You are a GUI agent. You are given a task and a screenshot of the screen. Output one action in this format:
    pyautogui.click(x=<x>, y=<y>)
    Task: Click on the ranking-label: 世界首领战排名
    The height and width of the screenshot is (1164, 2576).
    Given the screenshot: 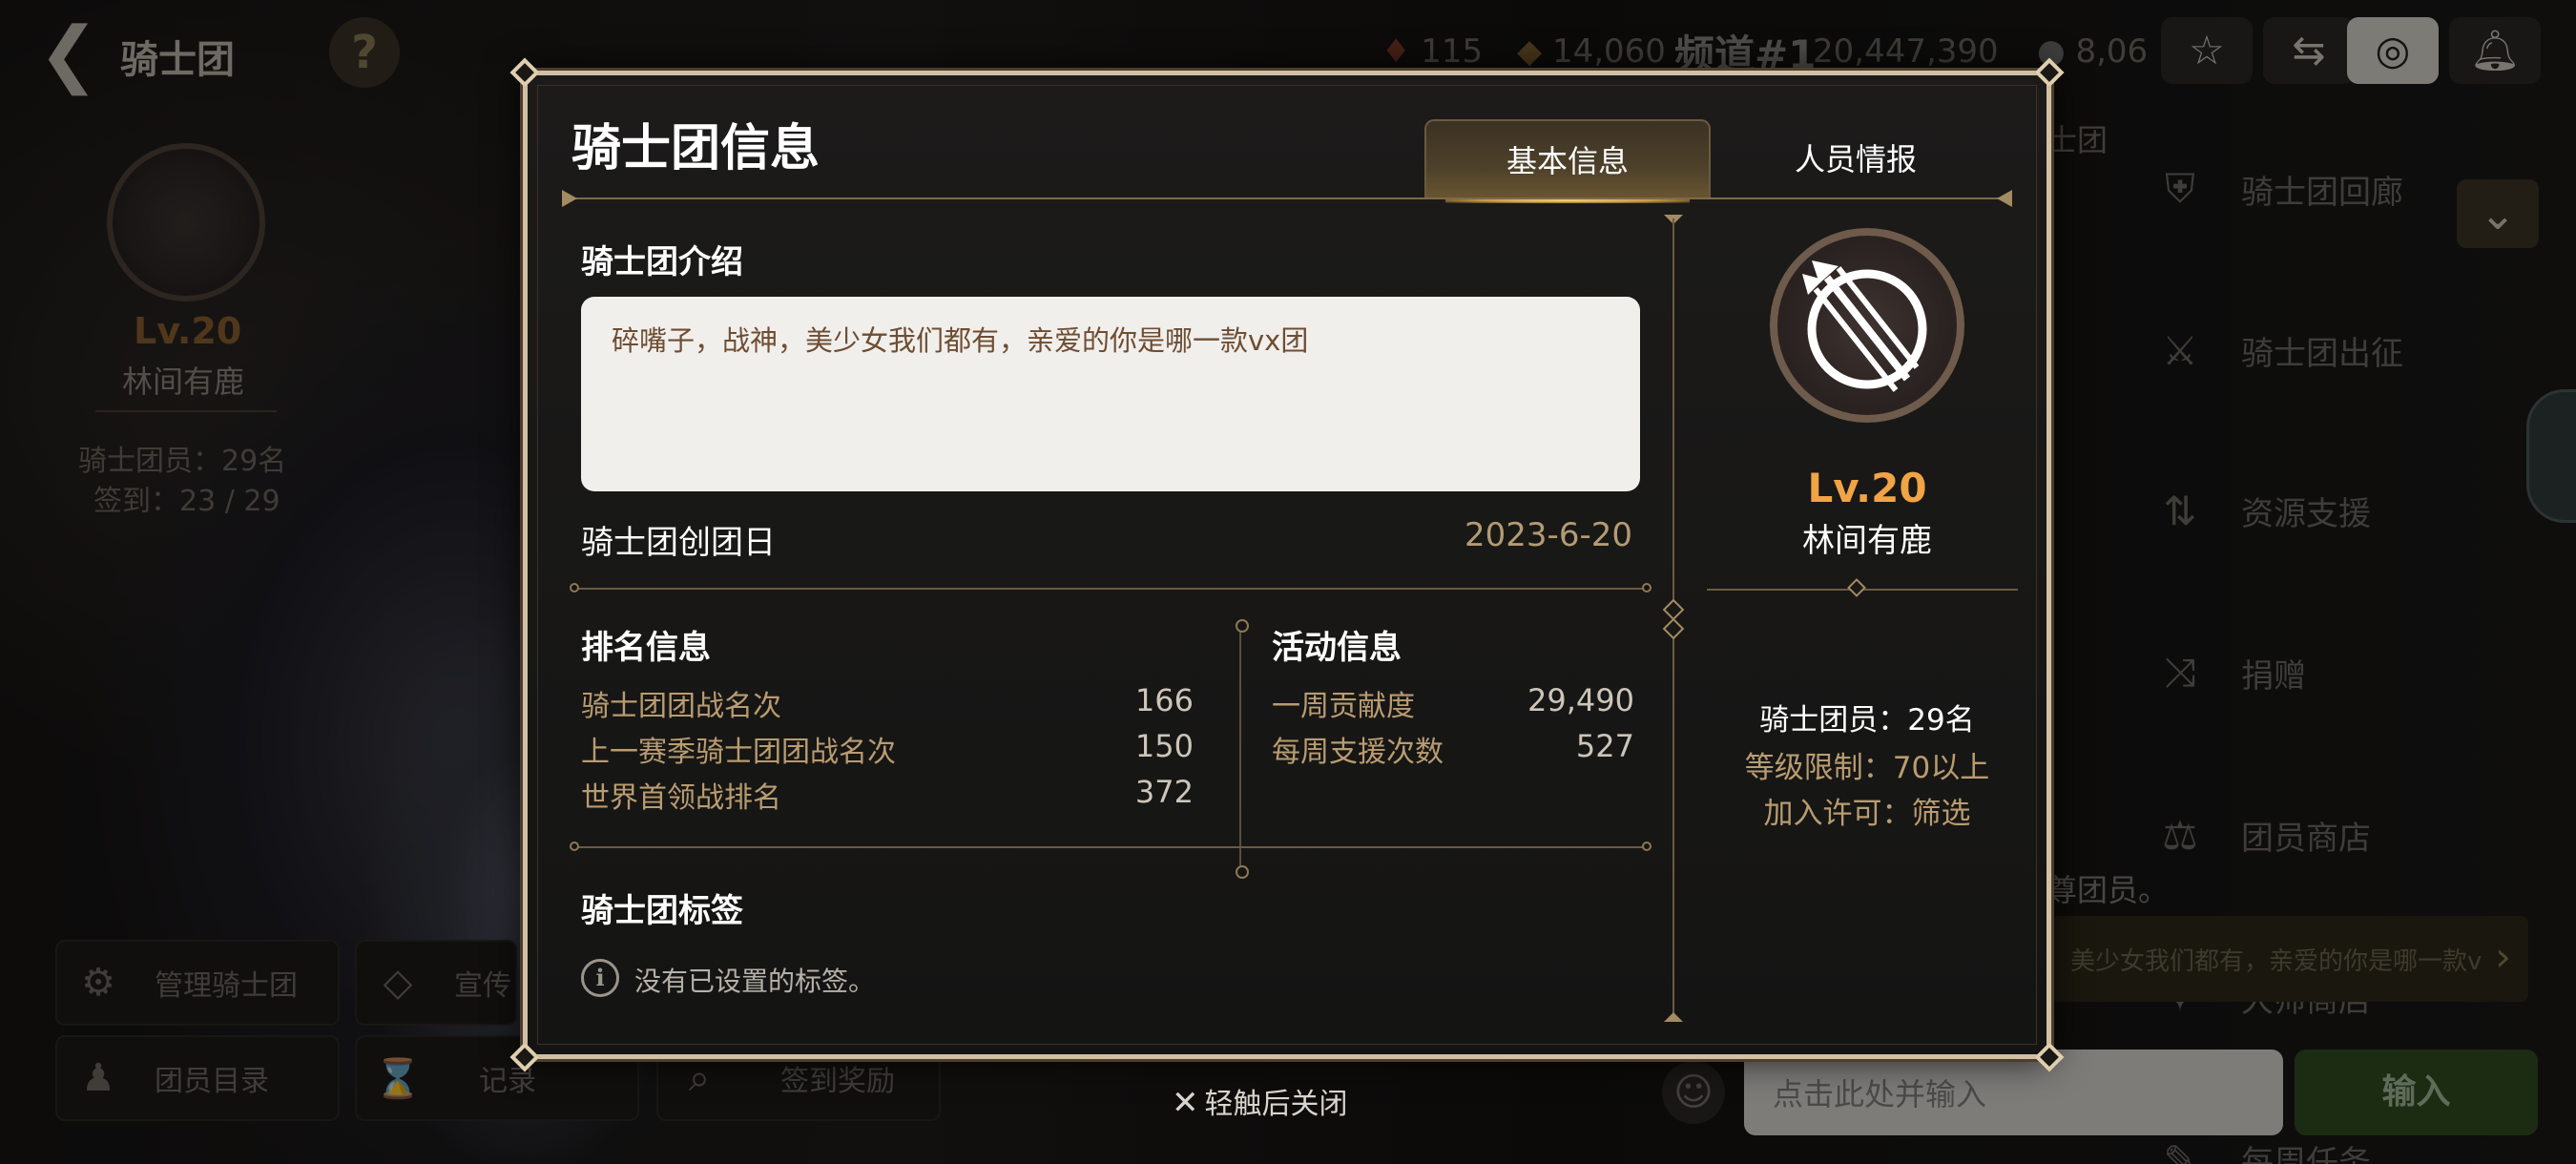 What is the action you would take?
    pyautogui.click(x=681, y=798)
    